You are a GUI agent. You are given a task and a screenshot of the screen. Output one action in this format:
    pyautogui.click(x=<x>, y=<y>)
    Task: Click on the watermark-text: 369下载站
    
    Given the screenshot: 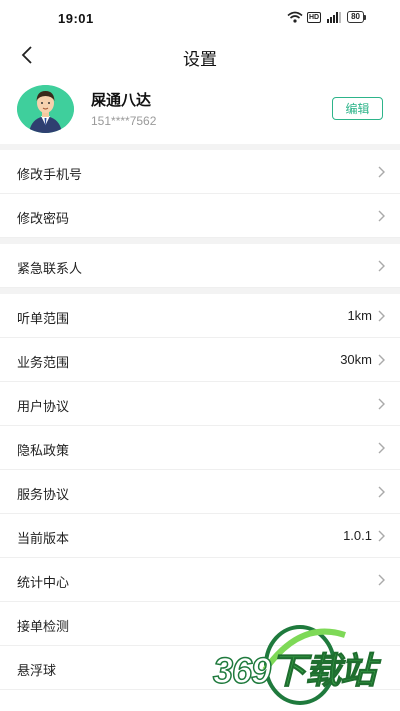 What is the action you would take?
    pyautogui.click(x=294, y=668)
    